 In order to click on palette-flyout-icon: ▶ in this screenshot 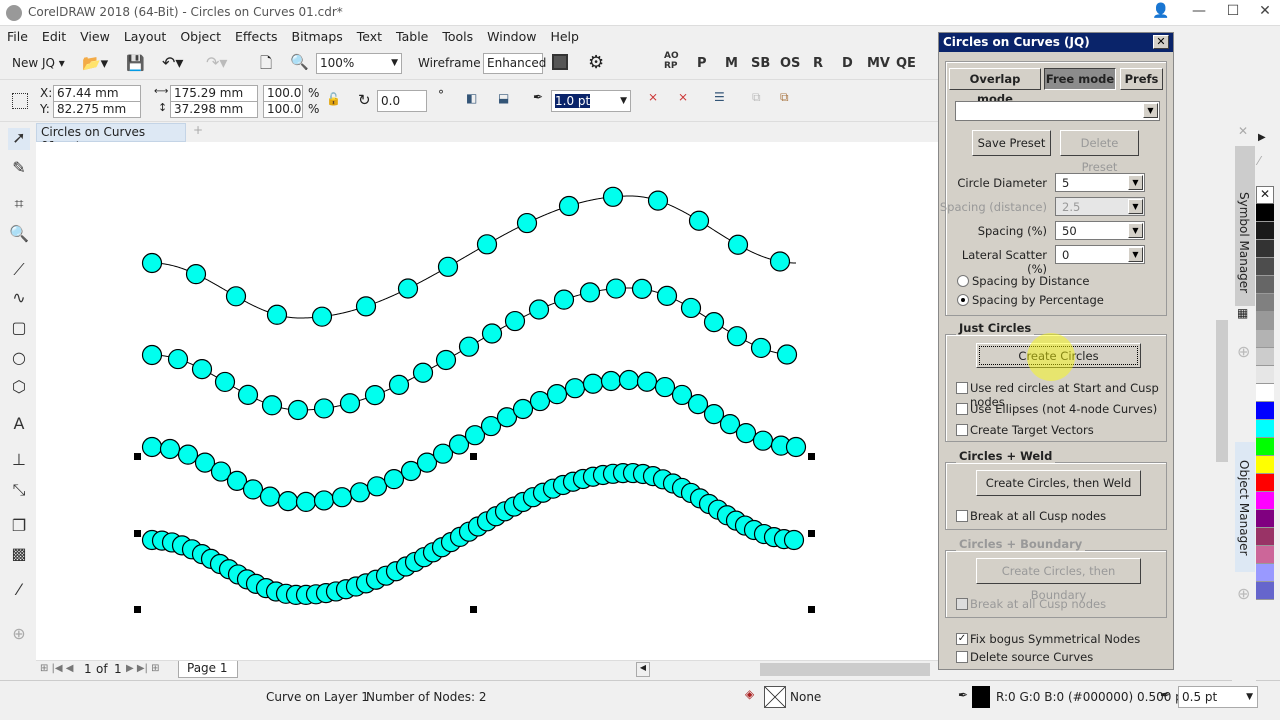, I will do `click(1262, 137)`.